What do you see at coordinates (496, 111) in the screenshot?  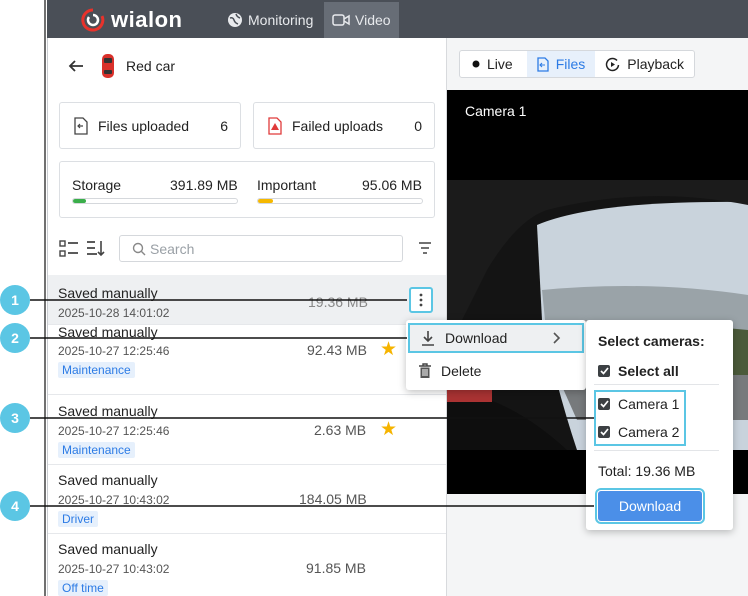 I see `camera-label: Camera 1` at bounding box center [496, 111].